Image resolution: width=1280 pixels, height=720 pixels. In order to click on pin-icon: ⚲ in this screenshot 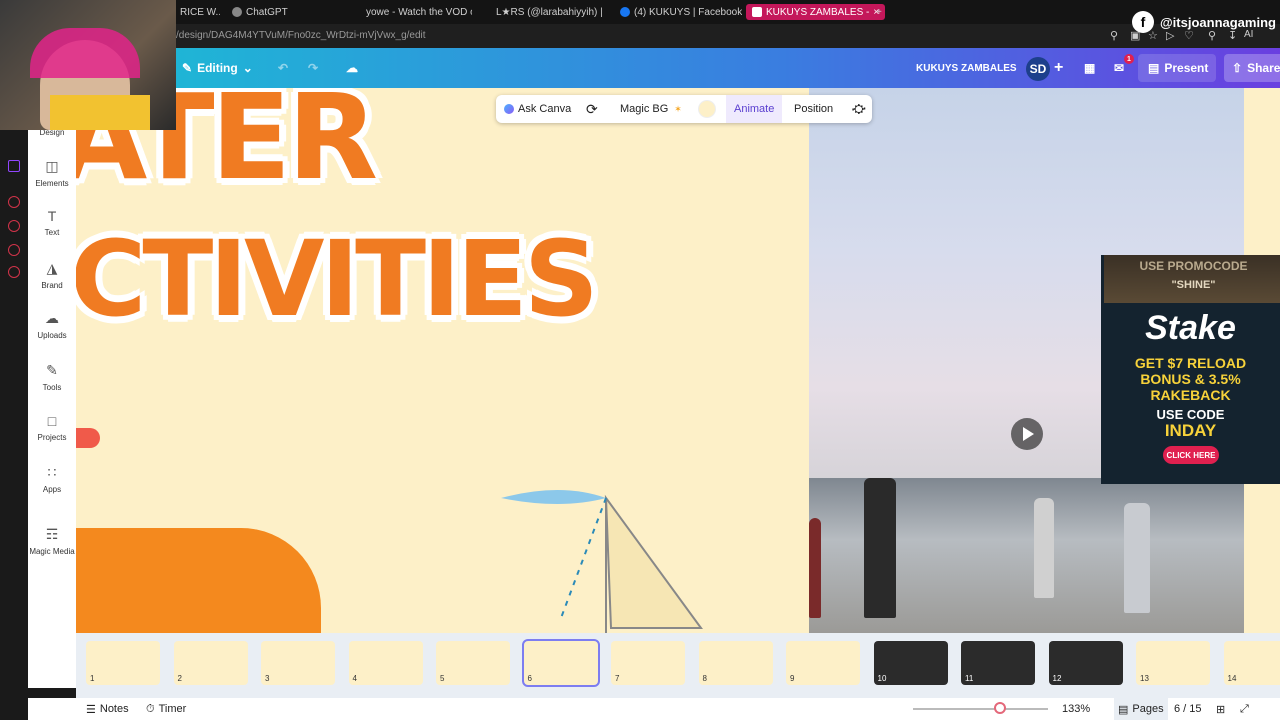, I will do `click(1114, 35)`.